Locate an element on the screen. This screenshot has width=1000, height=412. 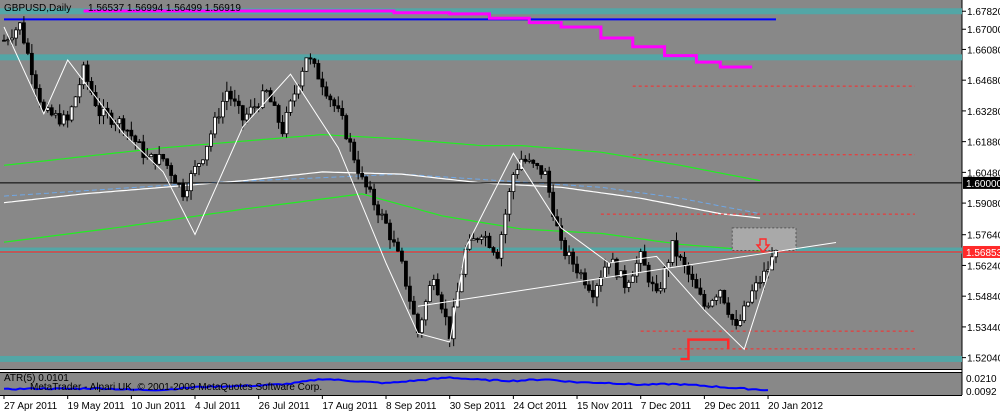
price-tick-label: 1.61880 is located at coordinates (983, 143).